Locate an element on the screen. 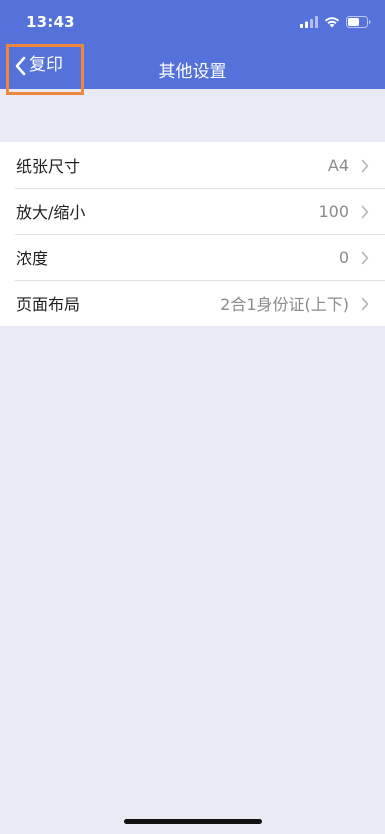 This screenshot has height=834, width=385. settings-row-density: 浓度 0 is located at coordinates (192, 257).